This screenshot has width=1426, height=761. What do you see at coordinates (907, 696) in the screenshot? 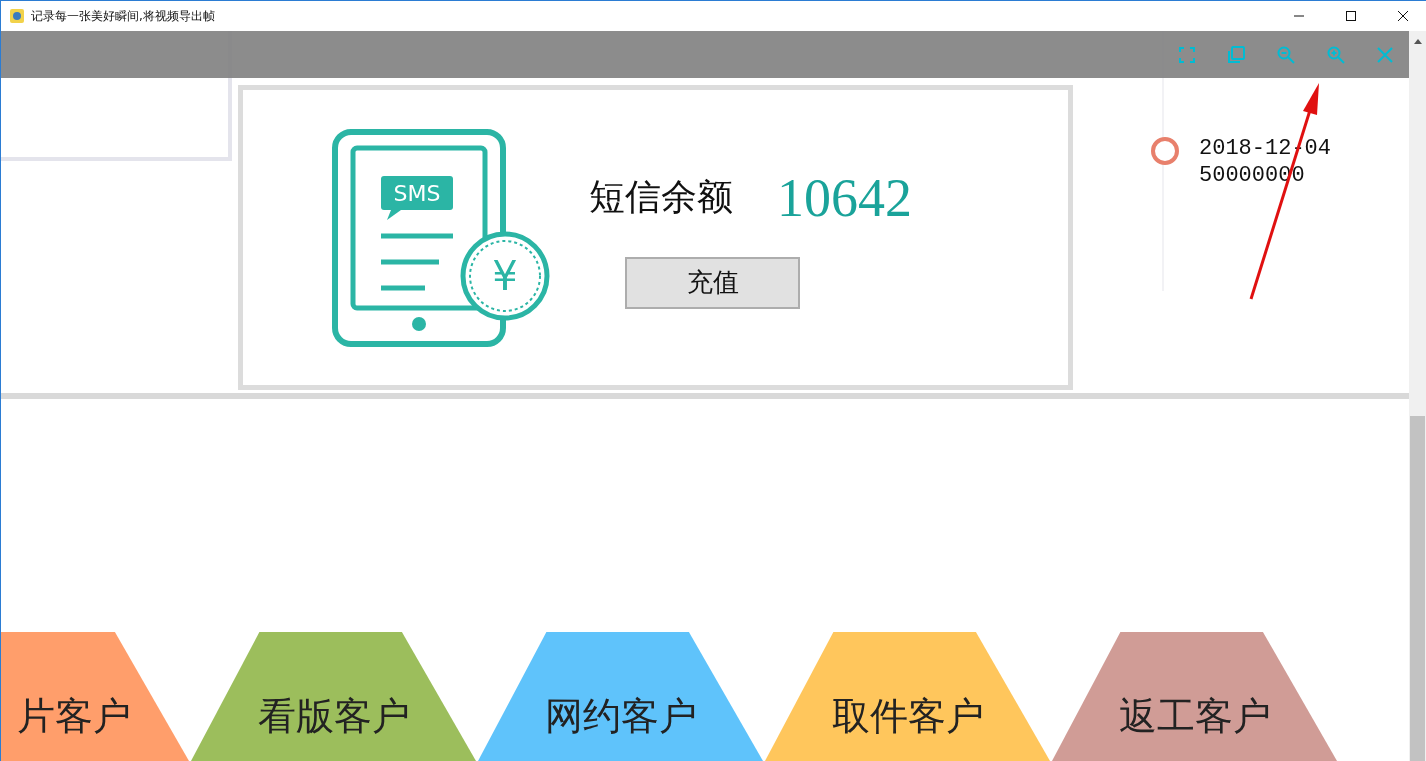
I see `customer-tab: 取件客户` at bounding box center [907, 696].